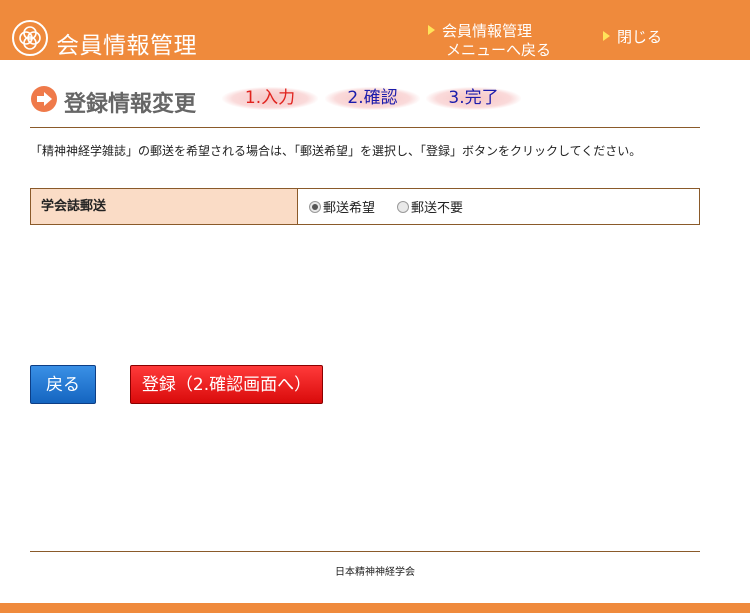  Describe the element at coordinates (487, 31) in the screenshot. I see `menu-return-line1: 会員情報管理` at that location.